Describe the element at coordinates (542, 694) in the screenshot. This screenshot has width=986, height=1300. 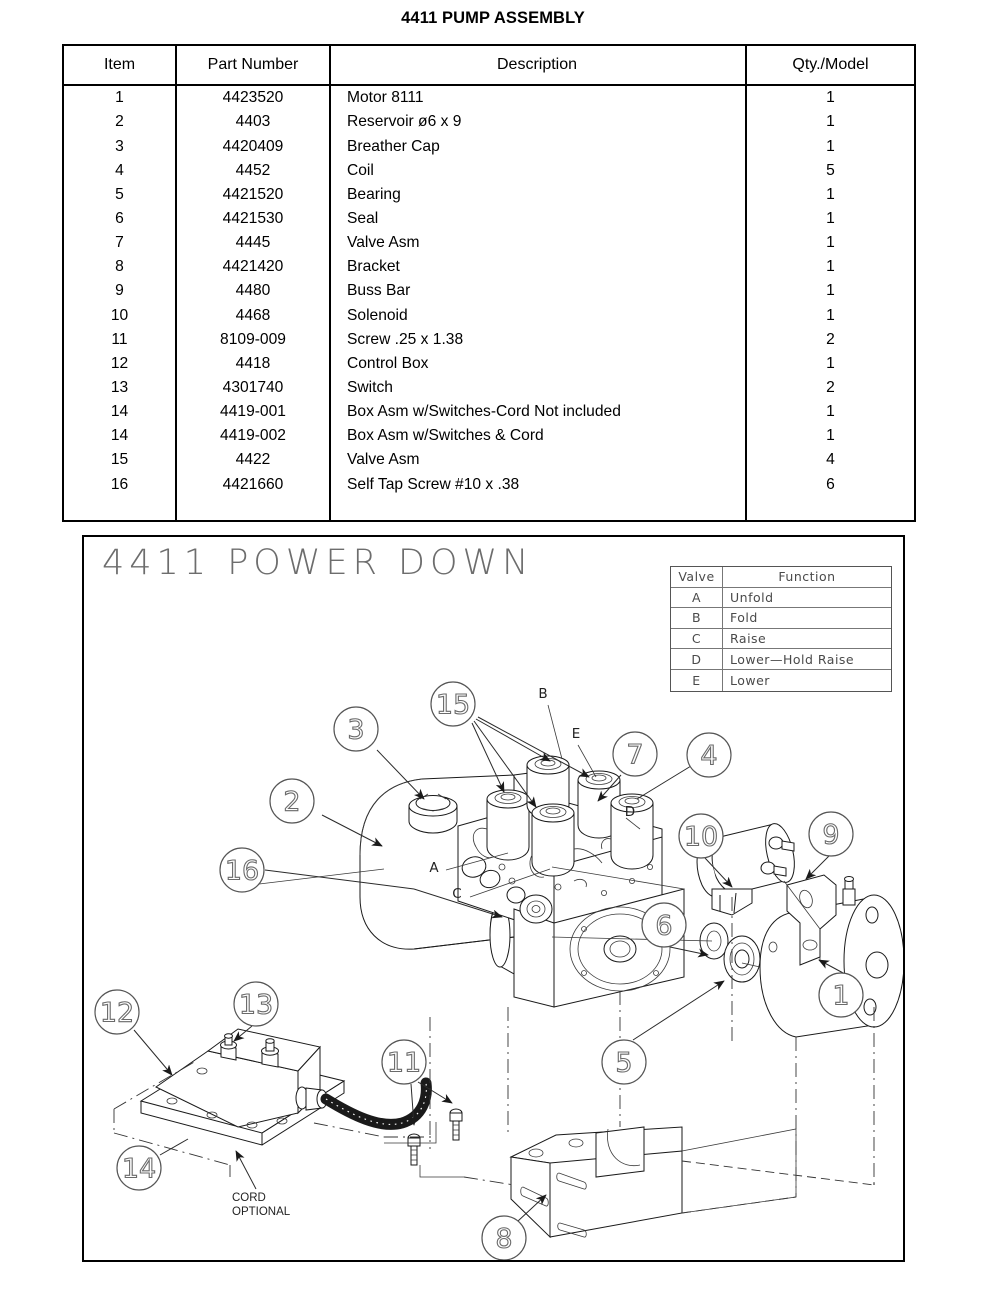
I see `valve-marker-b: B` at that location.